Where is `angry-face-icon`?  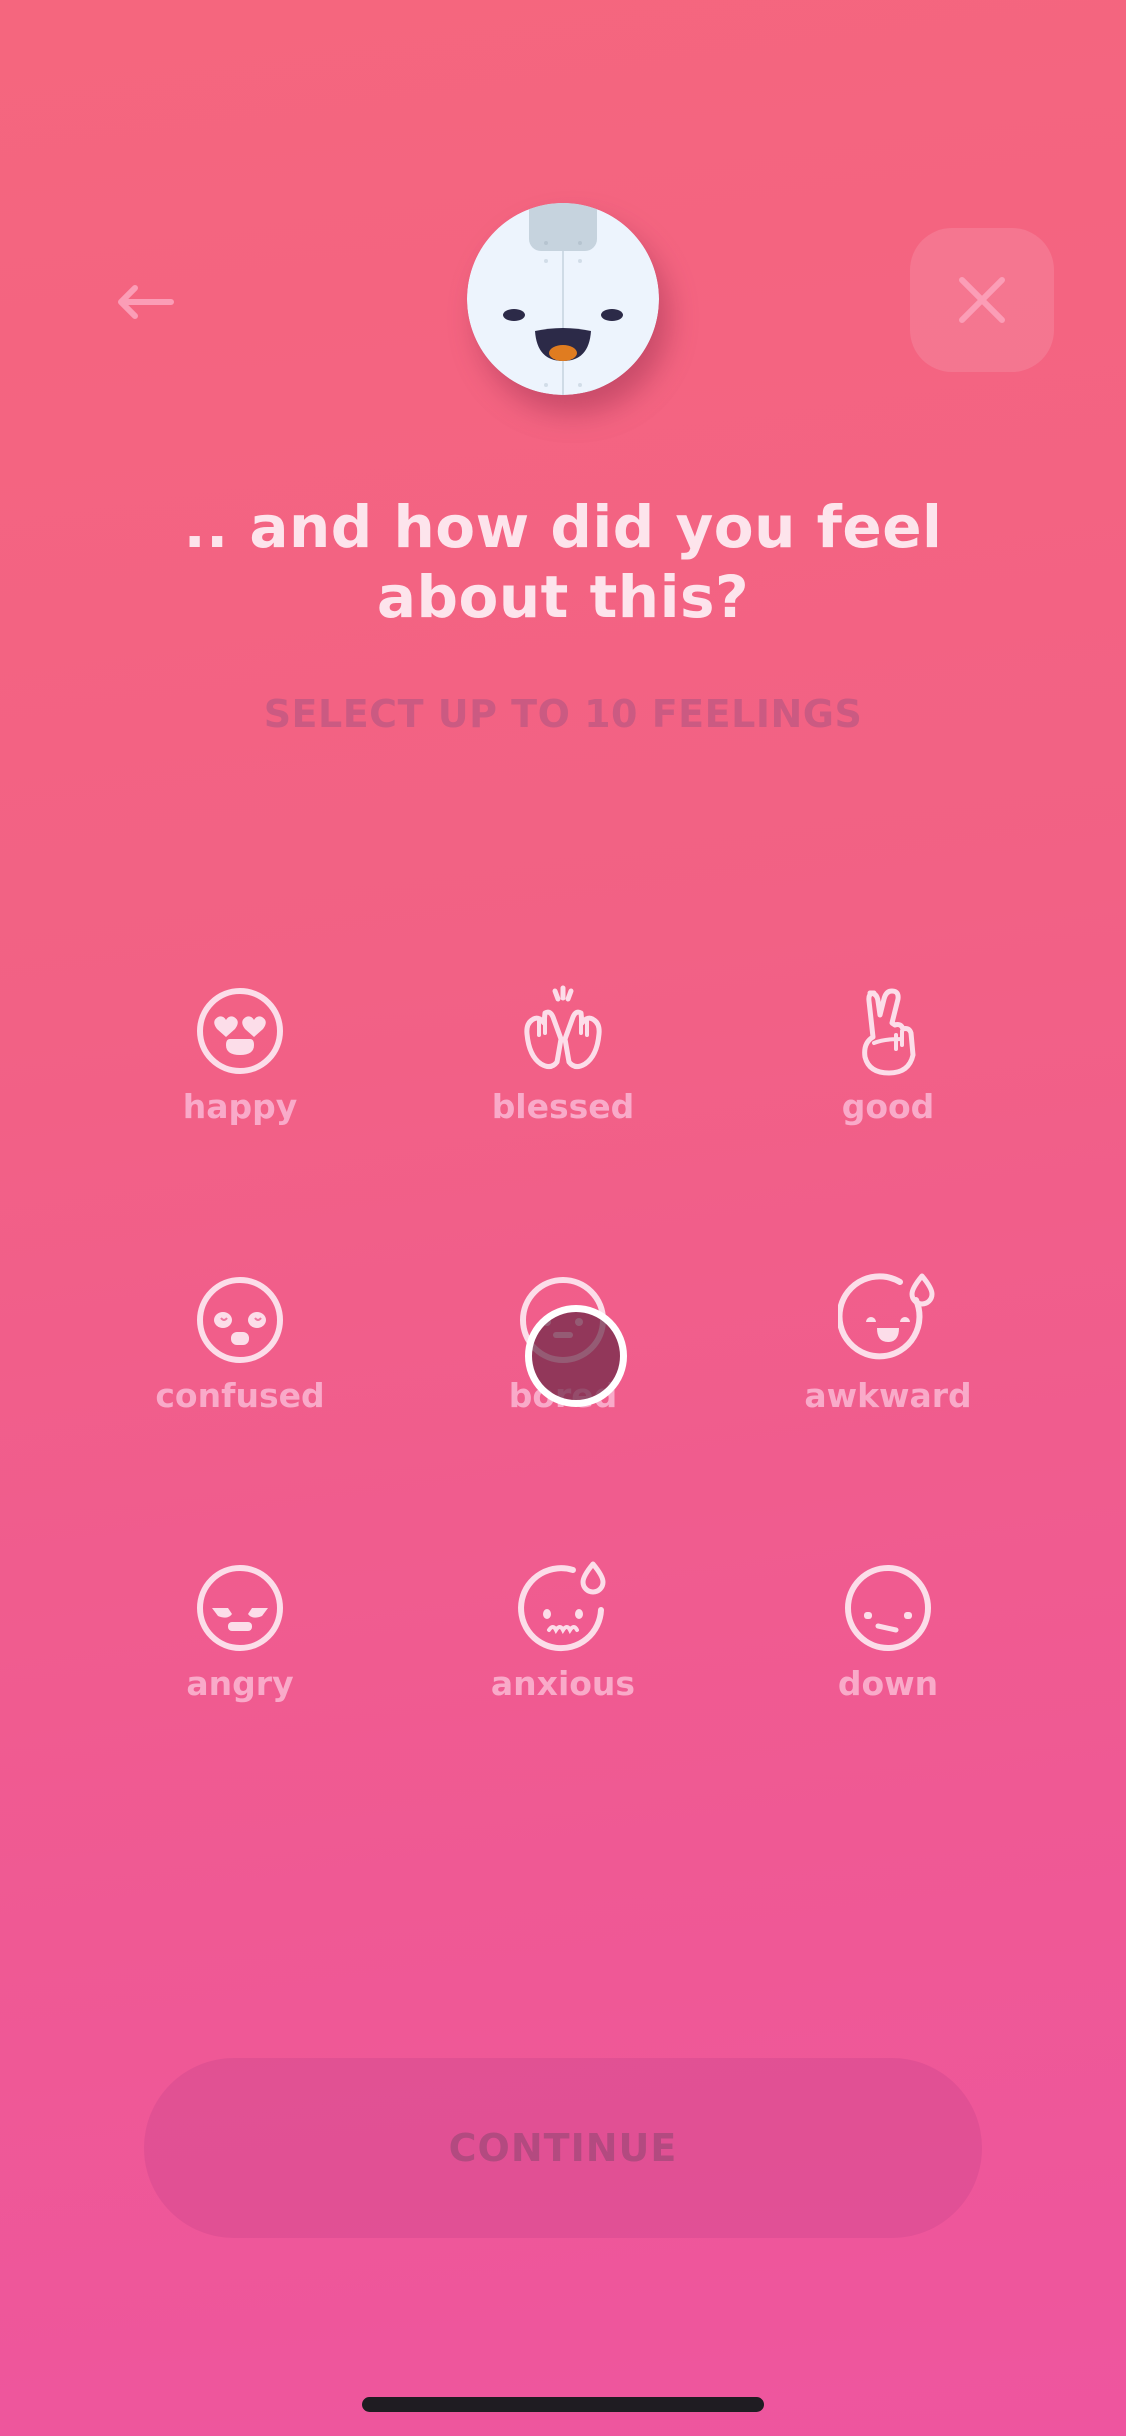
angry-face-icon is located at coordinates (240, 1608).